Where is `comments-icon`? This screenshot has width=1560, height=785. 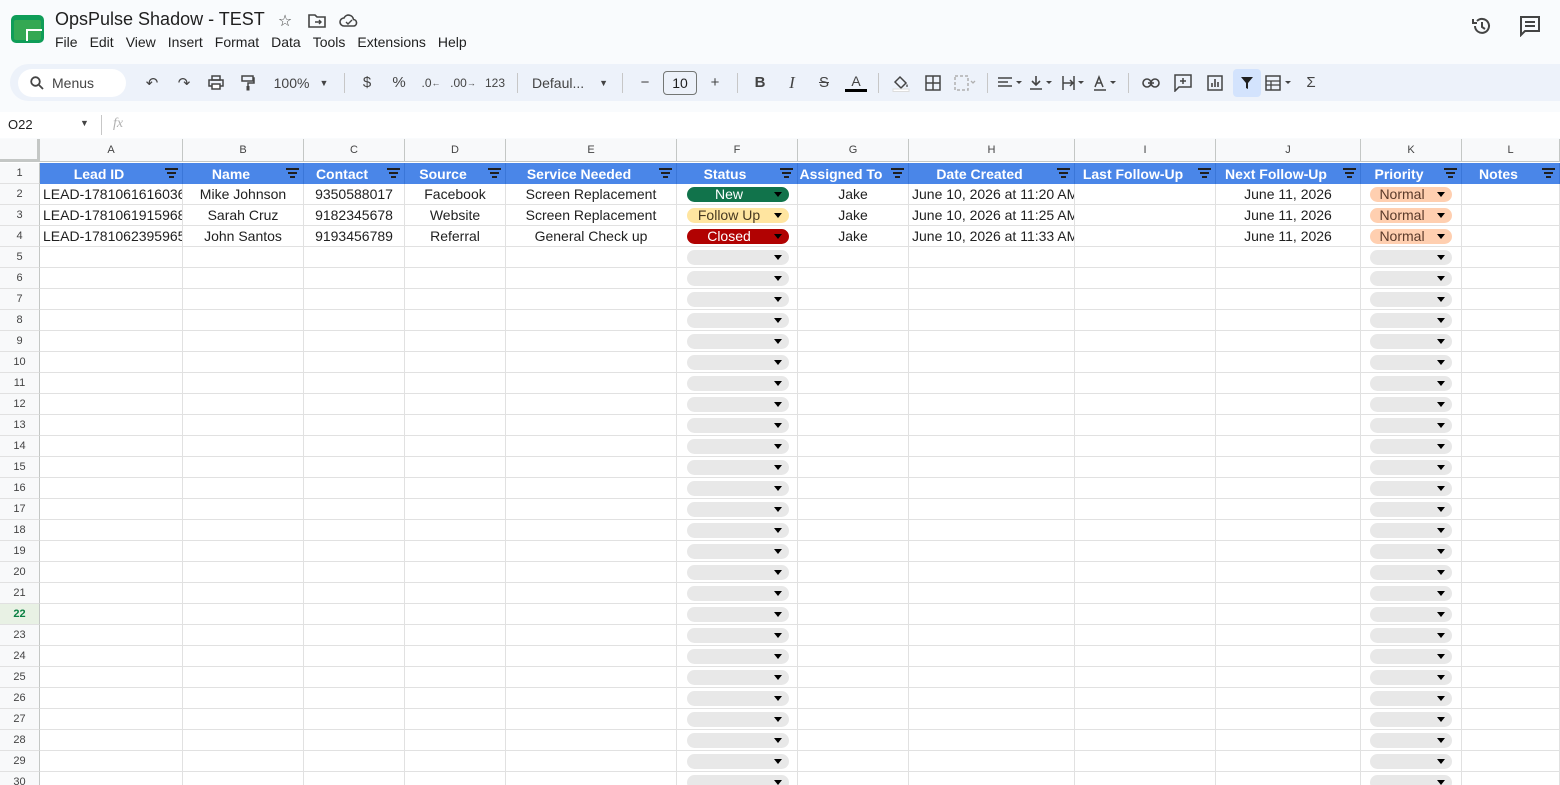
comments-icon is located at coordinates (1530, 26).